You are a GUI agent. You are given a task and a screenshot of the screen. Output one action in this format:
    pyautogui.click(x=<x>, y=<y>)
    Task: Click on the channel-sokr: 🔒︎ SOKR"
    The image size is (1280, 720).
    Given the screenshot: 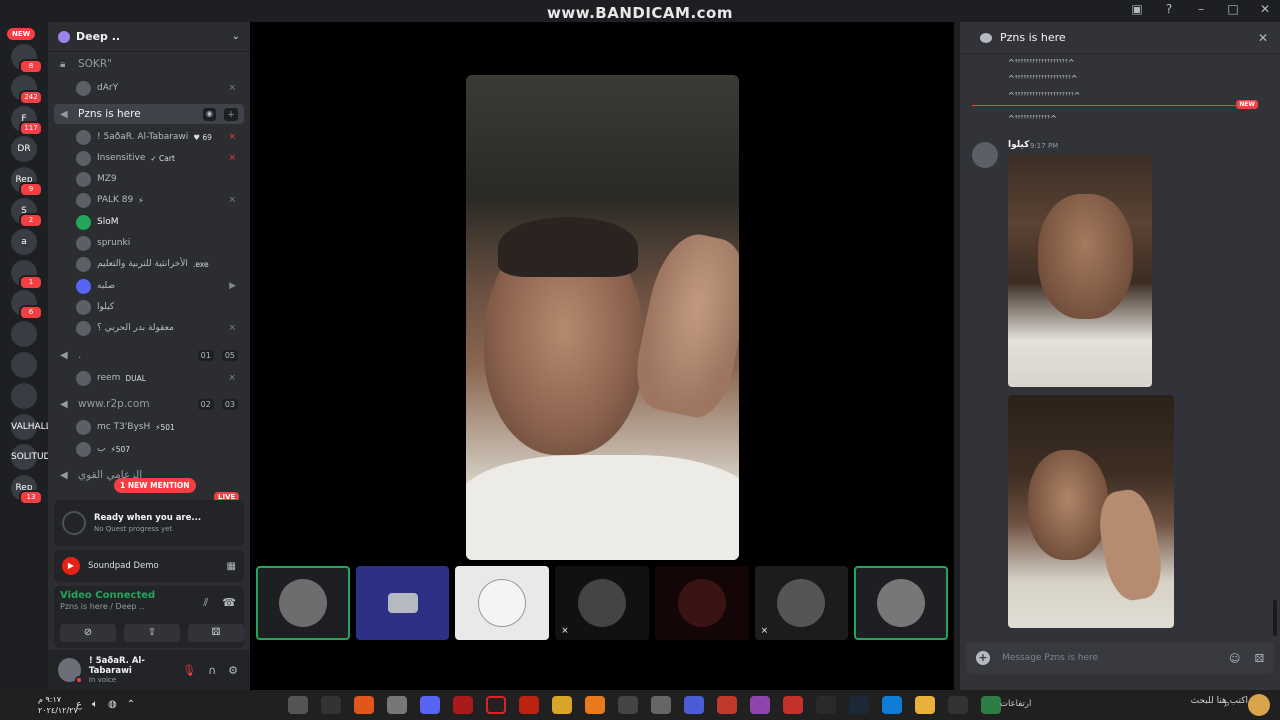 What is the action you would take?
    pyautogui.click(x=149, y=64)
    